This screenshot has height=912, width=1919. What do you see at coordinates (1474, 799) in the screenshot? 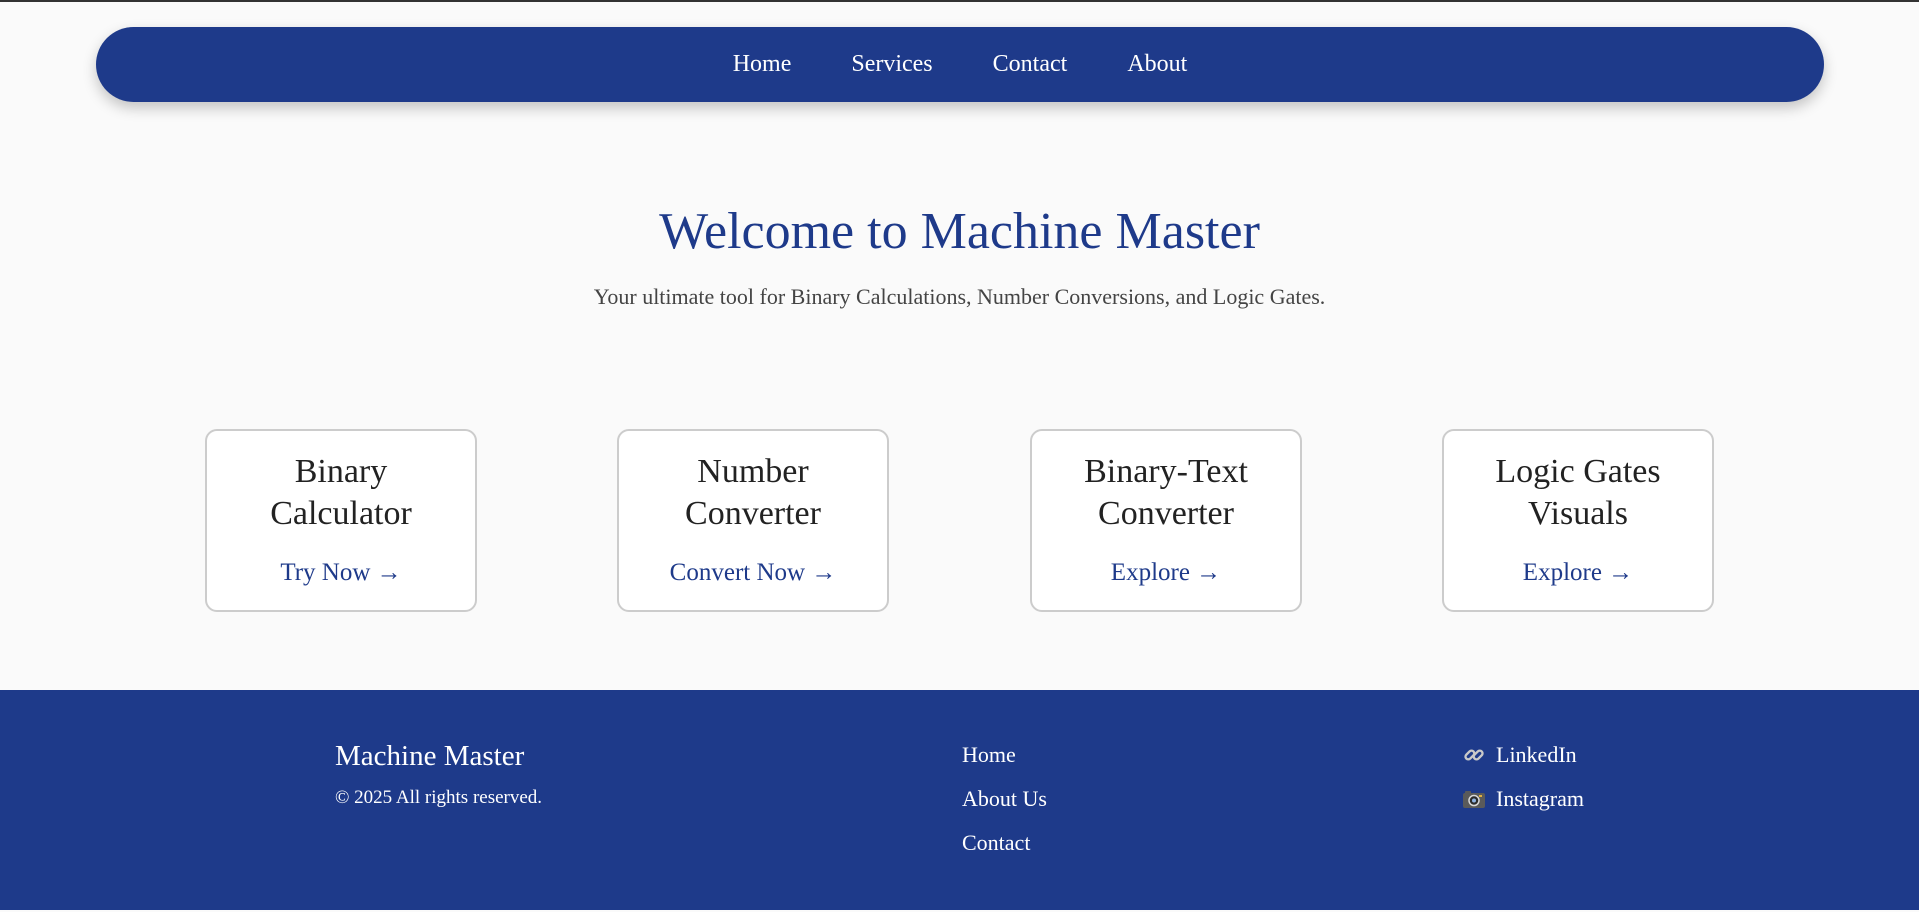
I see `camera-icon` at bounding box center [1474, 799].